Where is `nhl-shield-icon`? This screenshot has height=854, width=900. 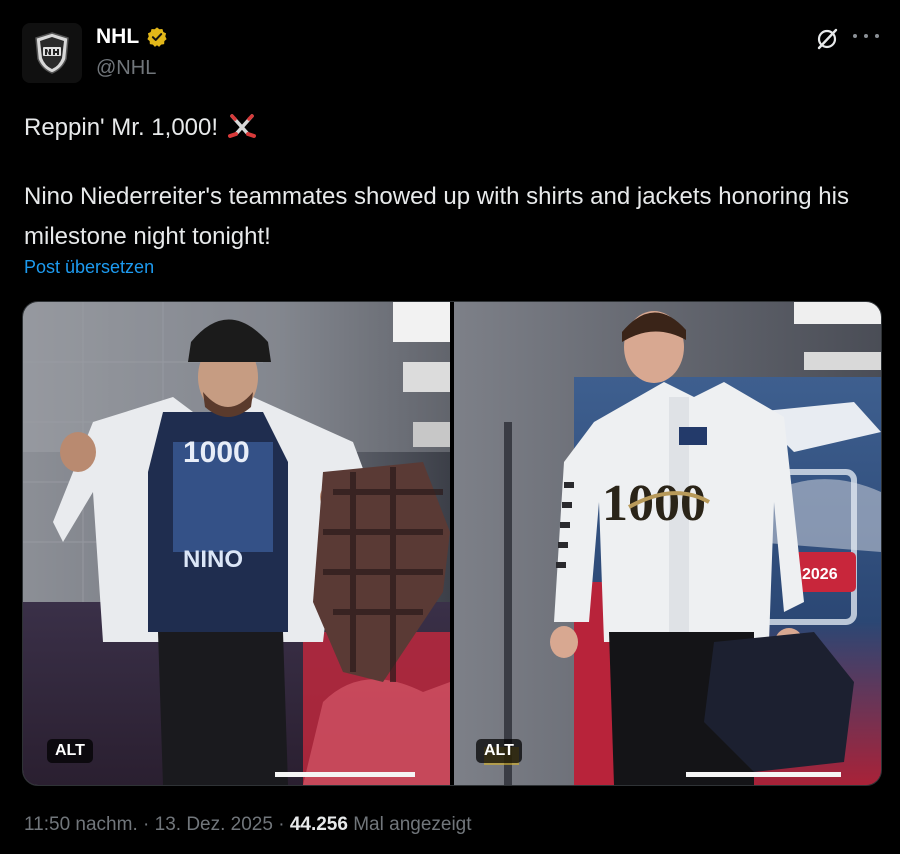
nhl-shield-icon is located at coordinates (52, 53).